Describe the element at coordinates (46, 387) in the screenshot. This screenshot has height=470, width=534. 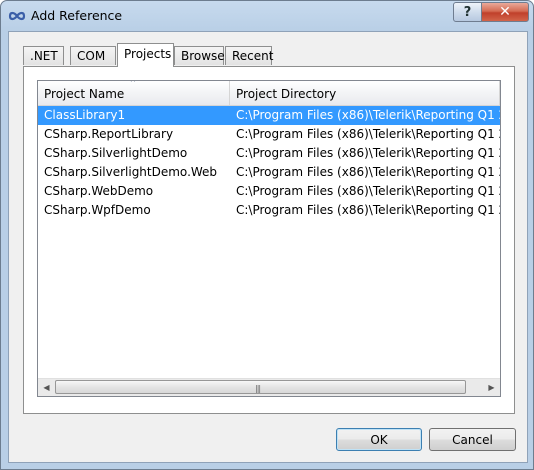
I see `scroll-left-icon: ◀` at that location.